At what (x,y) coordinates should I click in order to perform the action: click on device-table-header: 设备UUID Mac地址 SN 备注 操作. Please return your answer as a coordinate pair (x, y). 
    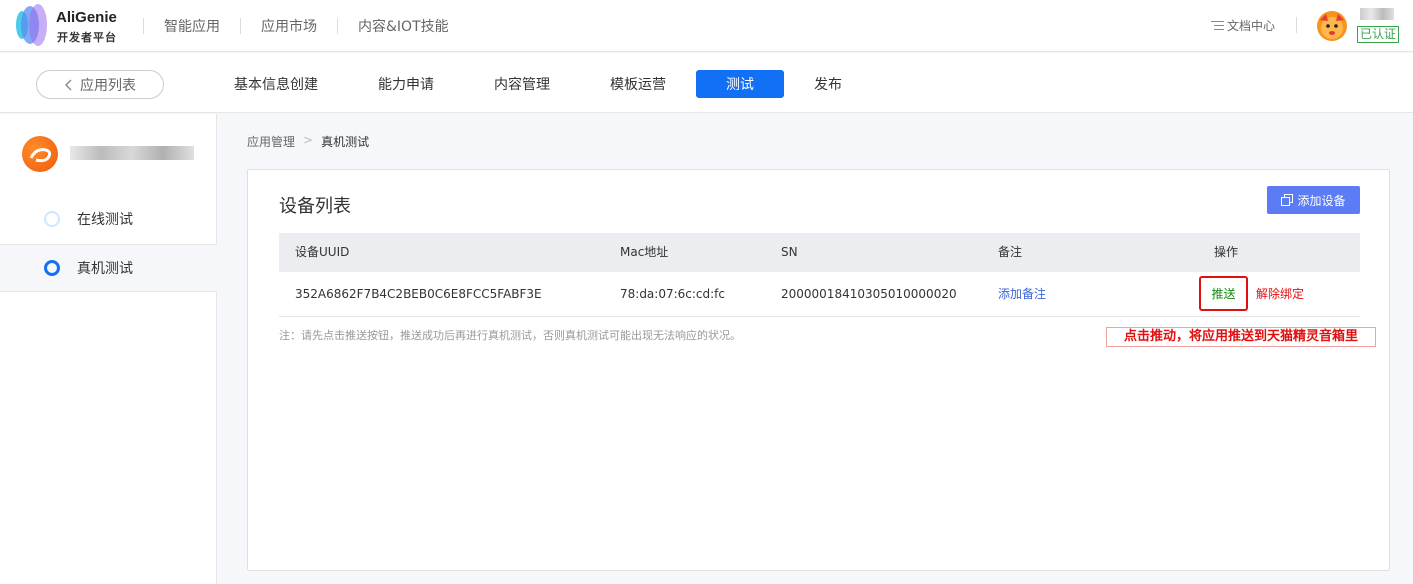
    Looking at the image, I should click on (819, 252).